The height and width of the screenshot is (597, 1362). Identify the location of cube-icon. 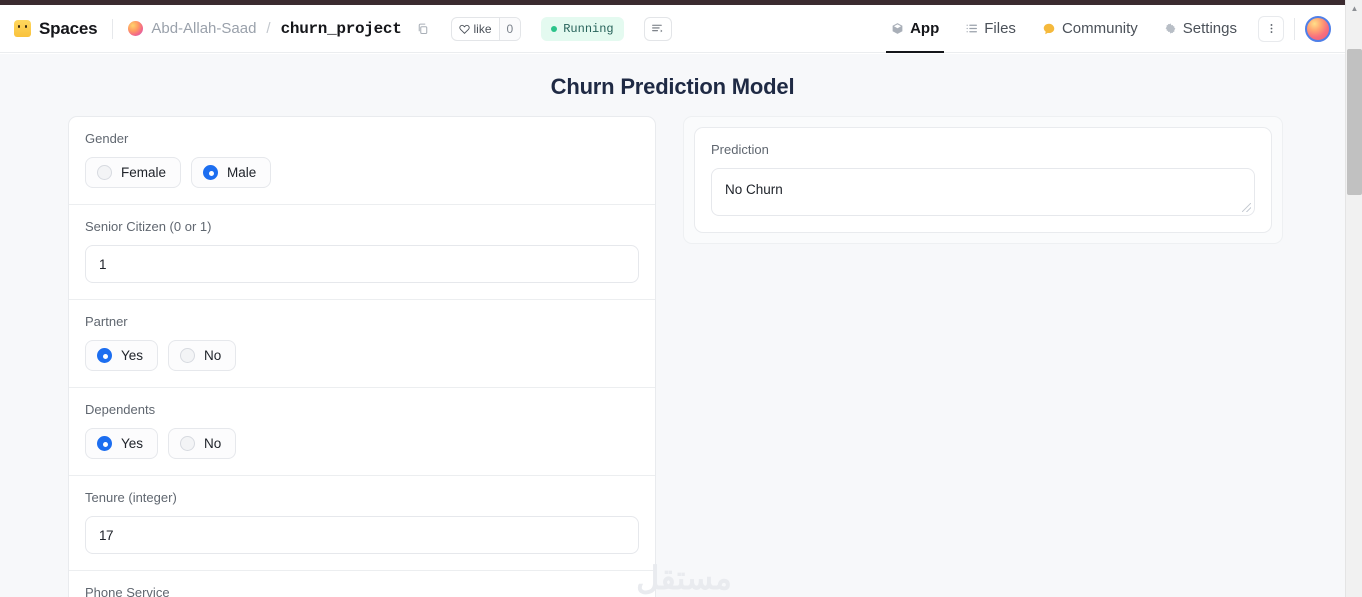
(897, 28).